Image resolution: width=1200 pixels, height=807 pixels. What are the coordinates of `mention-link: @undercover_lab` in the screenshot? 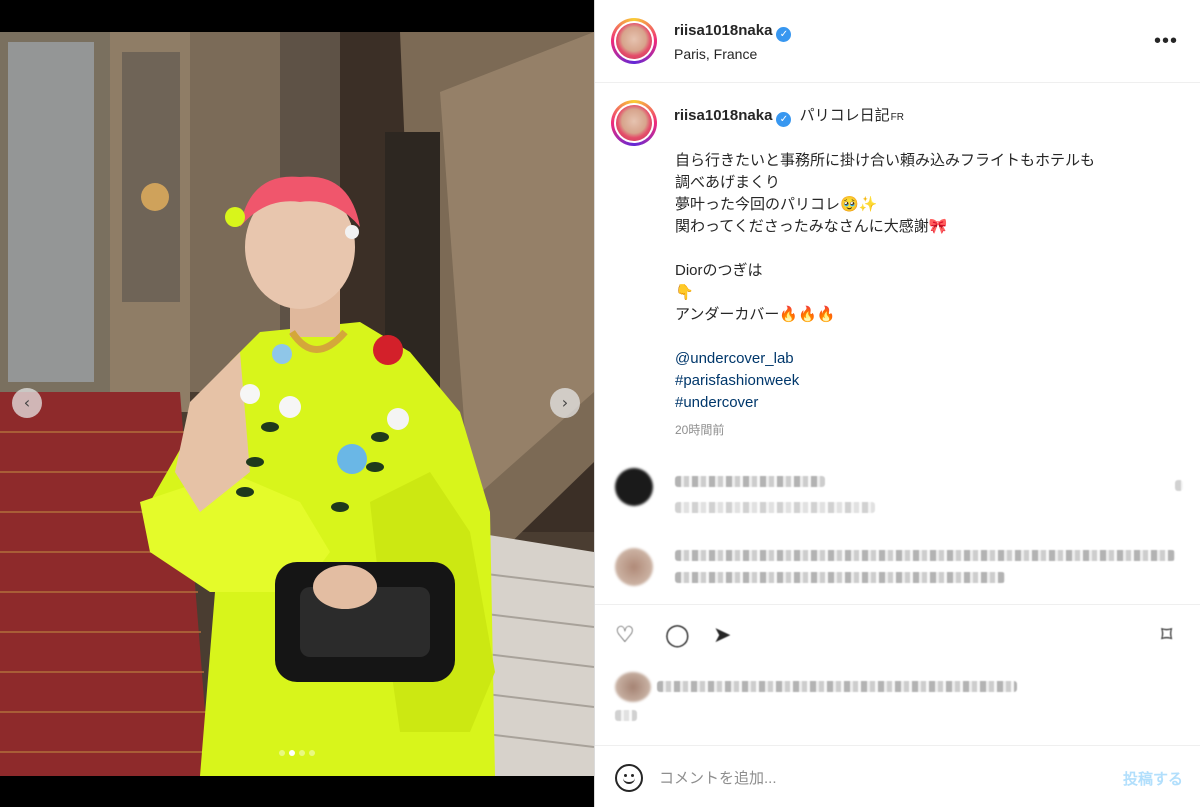 It's located at (885, 359).